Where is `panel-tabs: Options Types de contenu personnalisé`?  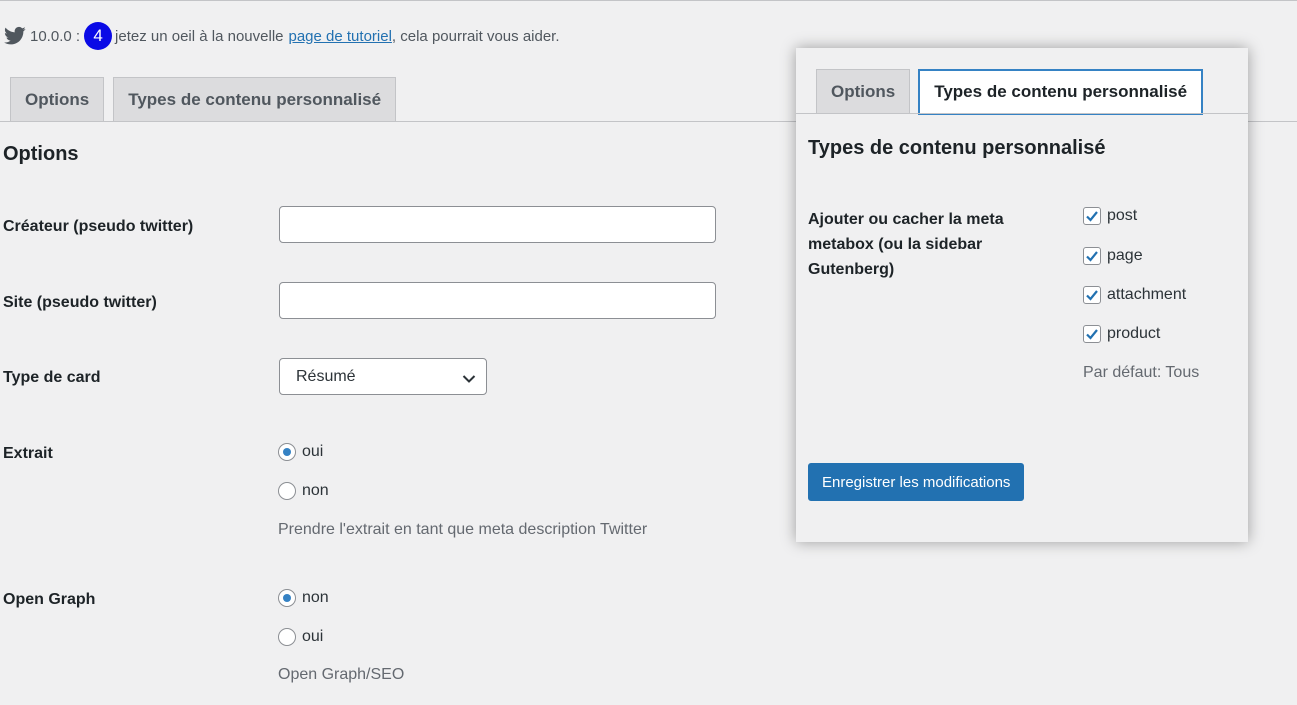 panel-tabs: Options Types de contenu personnalisé is located at coordinates (1013, 92).